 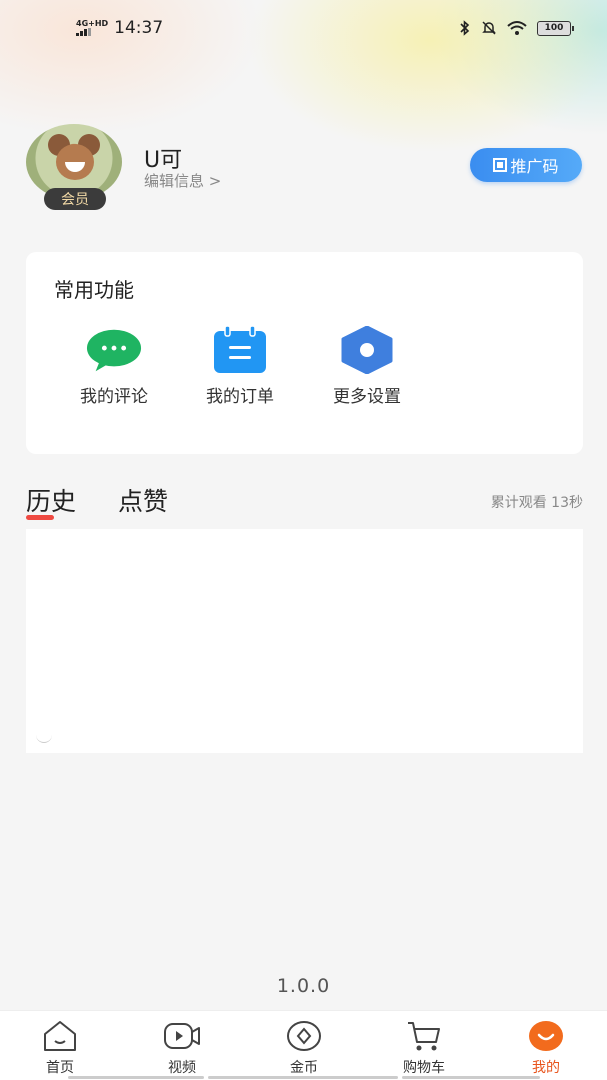 I want to click on signal-icon, so click(x=83, y=32).